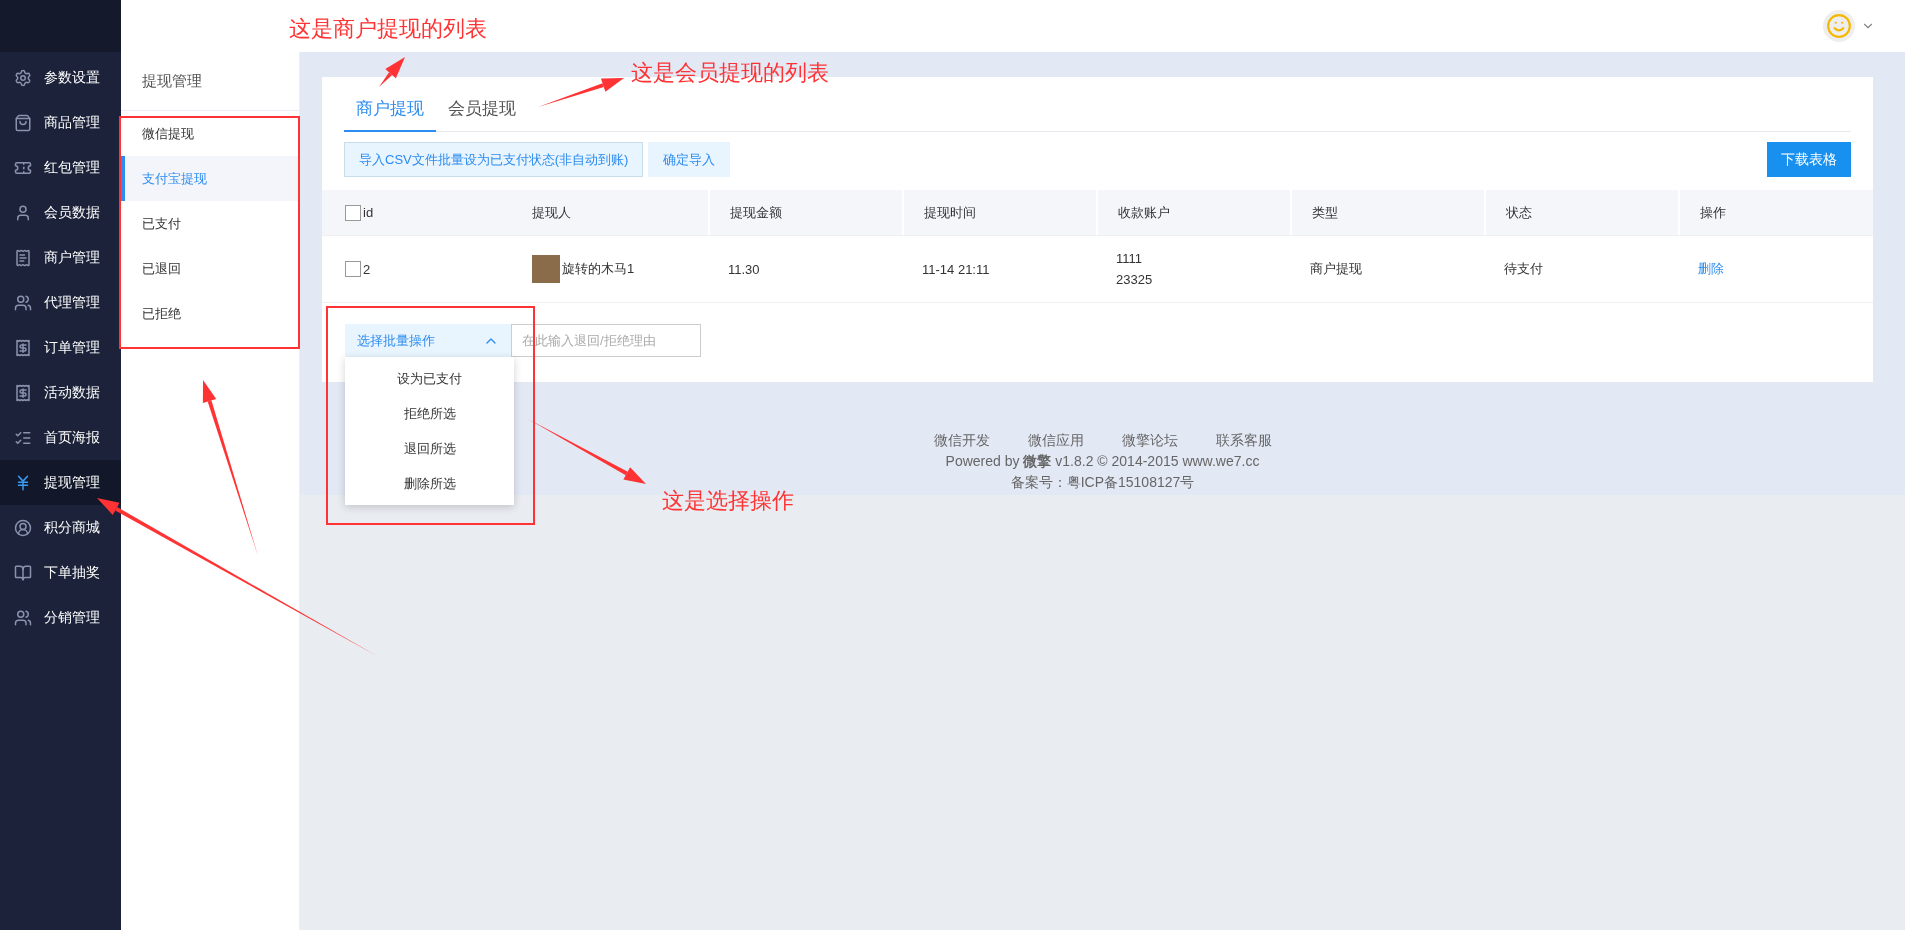  Describe the element at coordinates (950, 212) in the screenshot. I see `column-header: 提现时间` at that location.